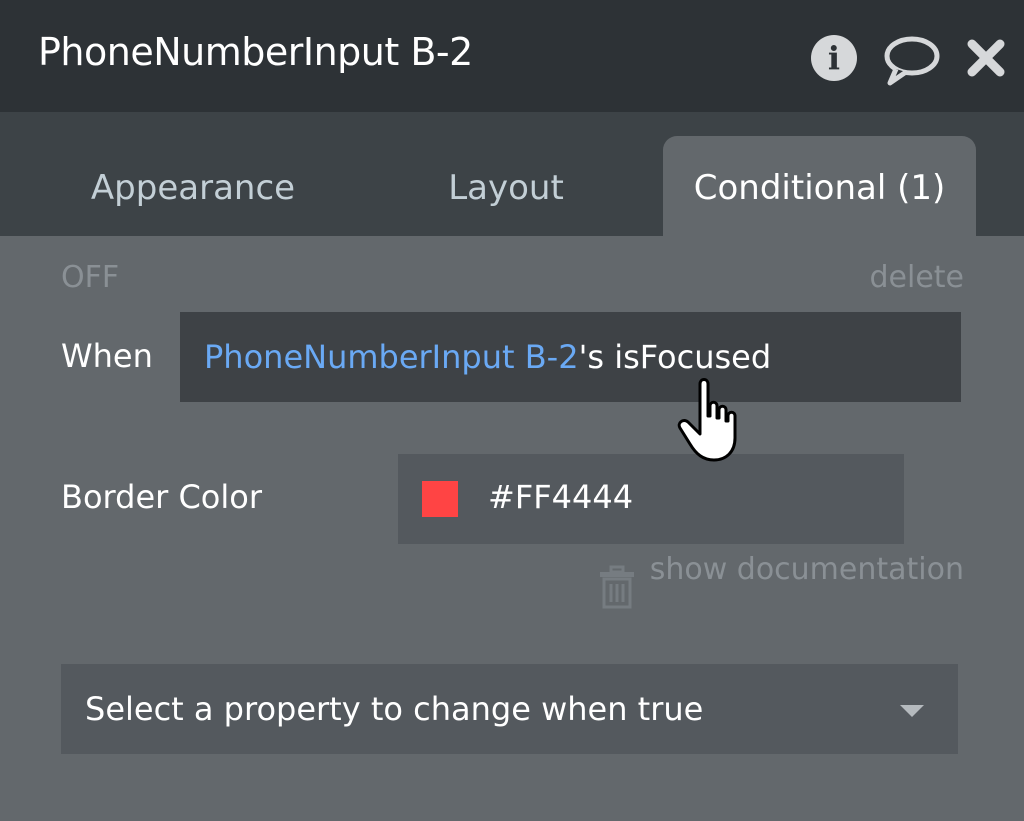  I want to click on condition-status: OFF, so click(90, 277).